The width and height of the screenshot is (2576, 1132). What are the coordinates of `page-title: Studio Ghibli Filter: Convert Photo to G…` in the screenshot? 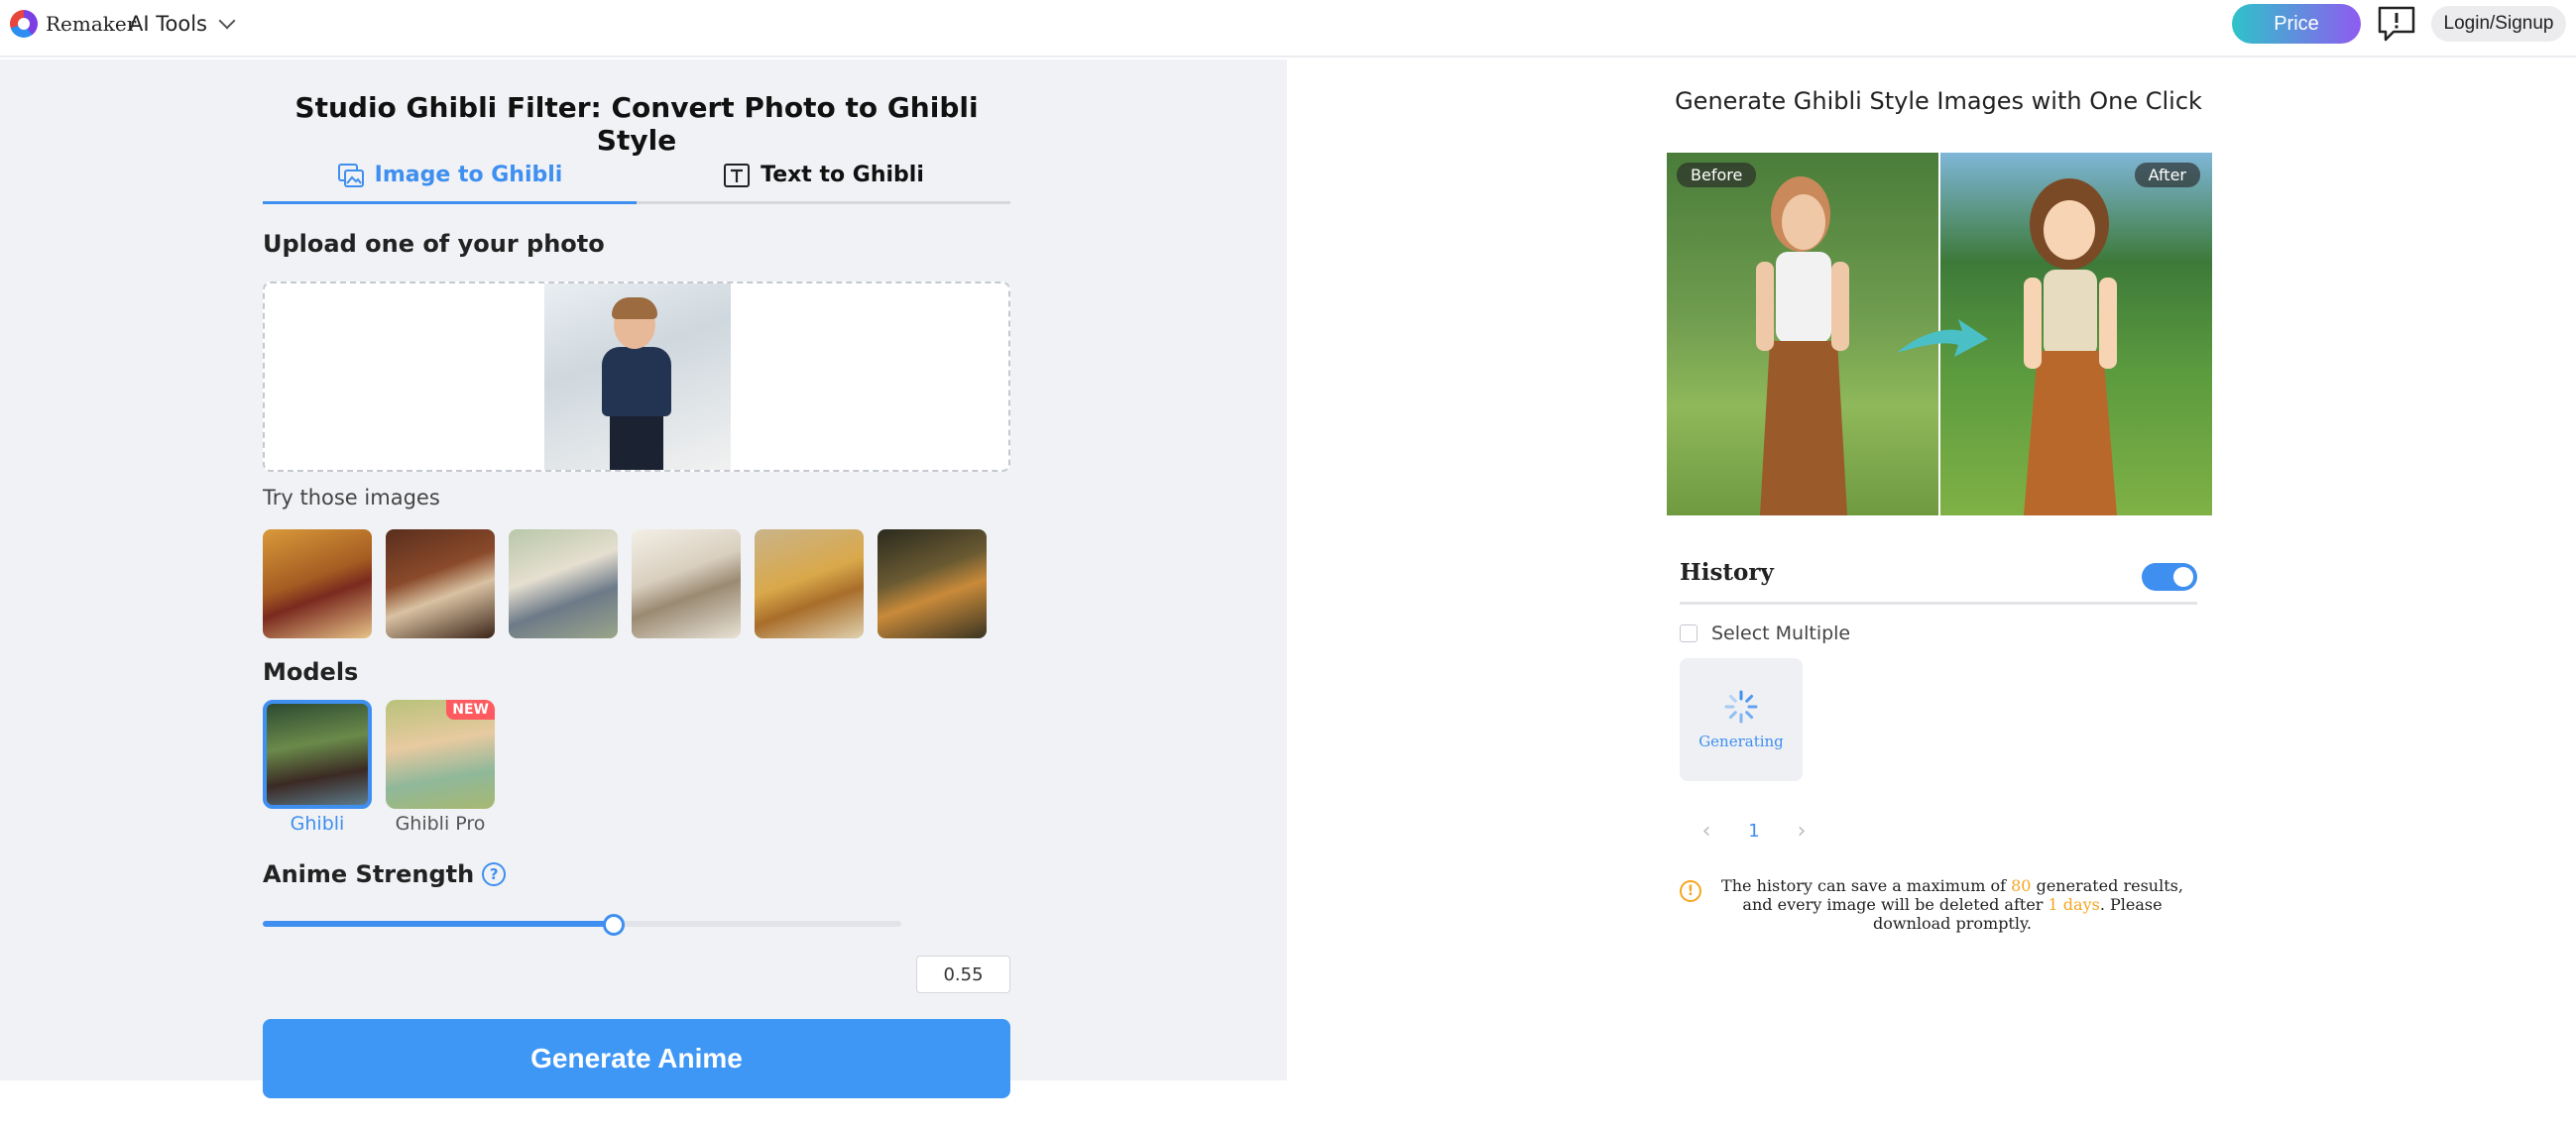 It's located at (636, 124).